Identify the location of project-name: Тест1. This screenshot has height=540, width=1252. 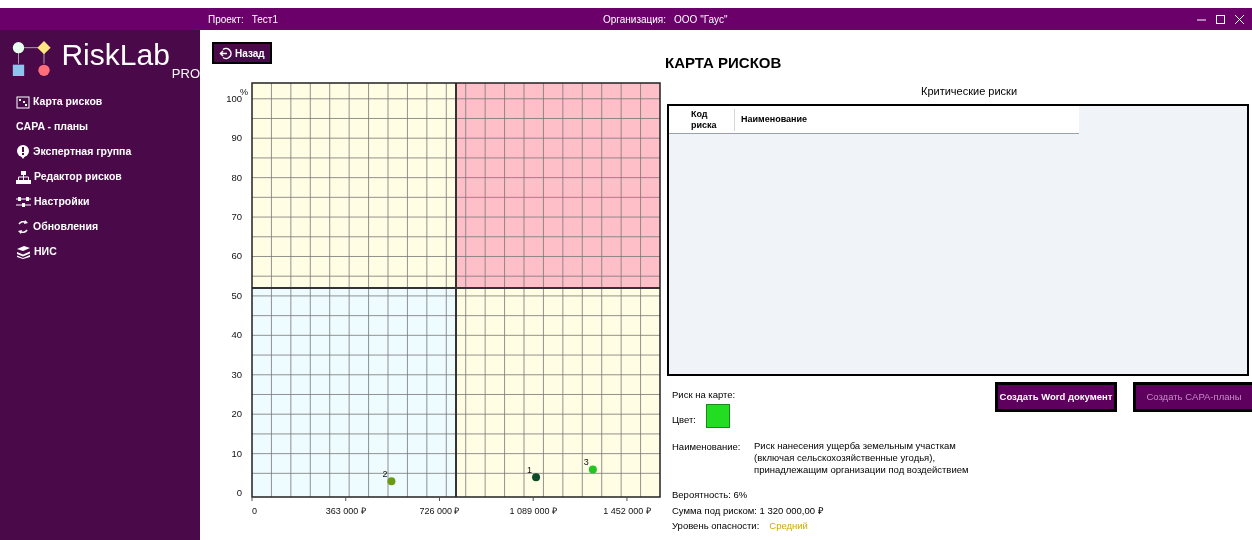
(264, 19).